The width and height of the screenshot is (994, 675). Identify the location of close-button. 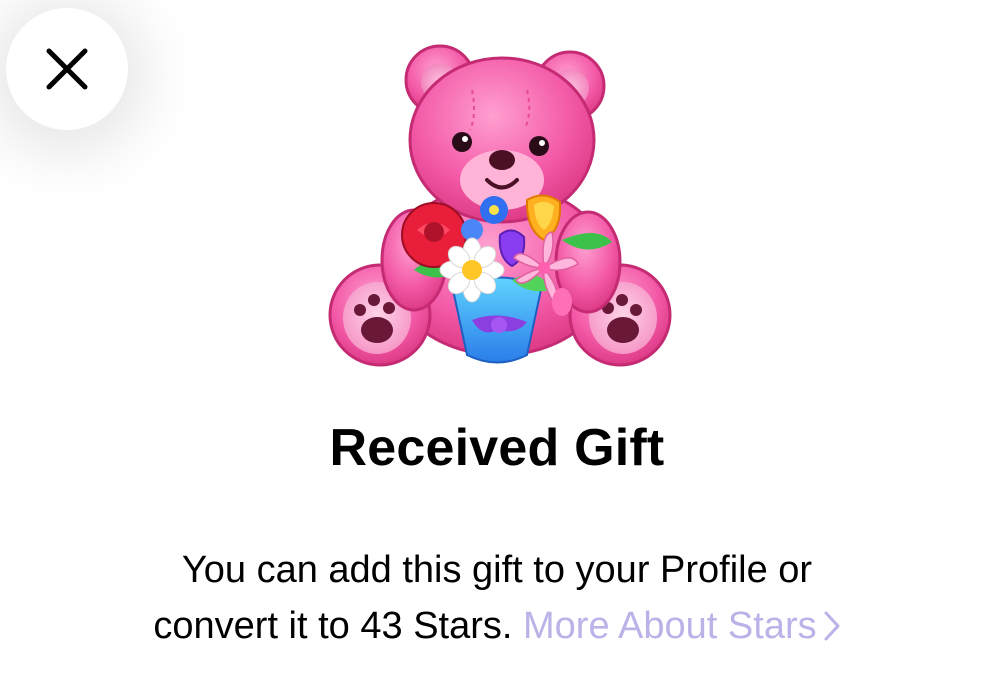
(67, 69).